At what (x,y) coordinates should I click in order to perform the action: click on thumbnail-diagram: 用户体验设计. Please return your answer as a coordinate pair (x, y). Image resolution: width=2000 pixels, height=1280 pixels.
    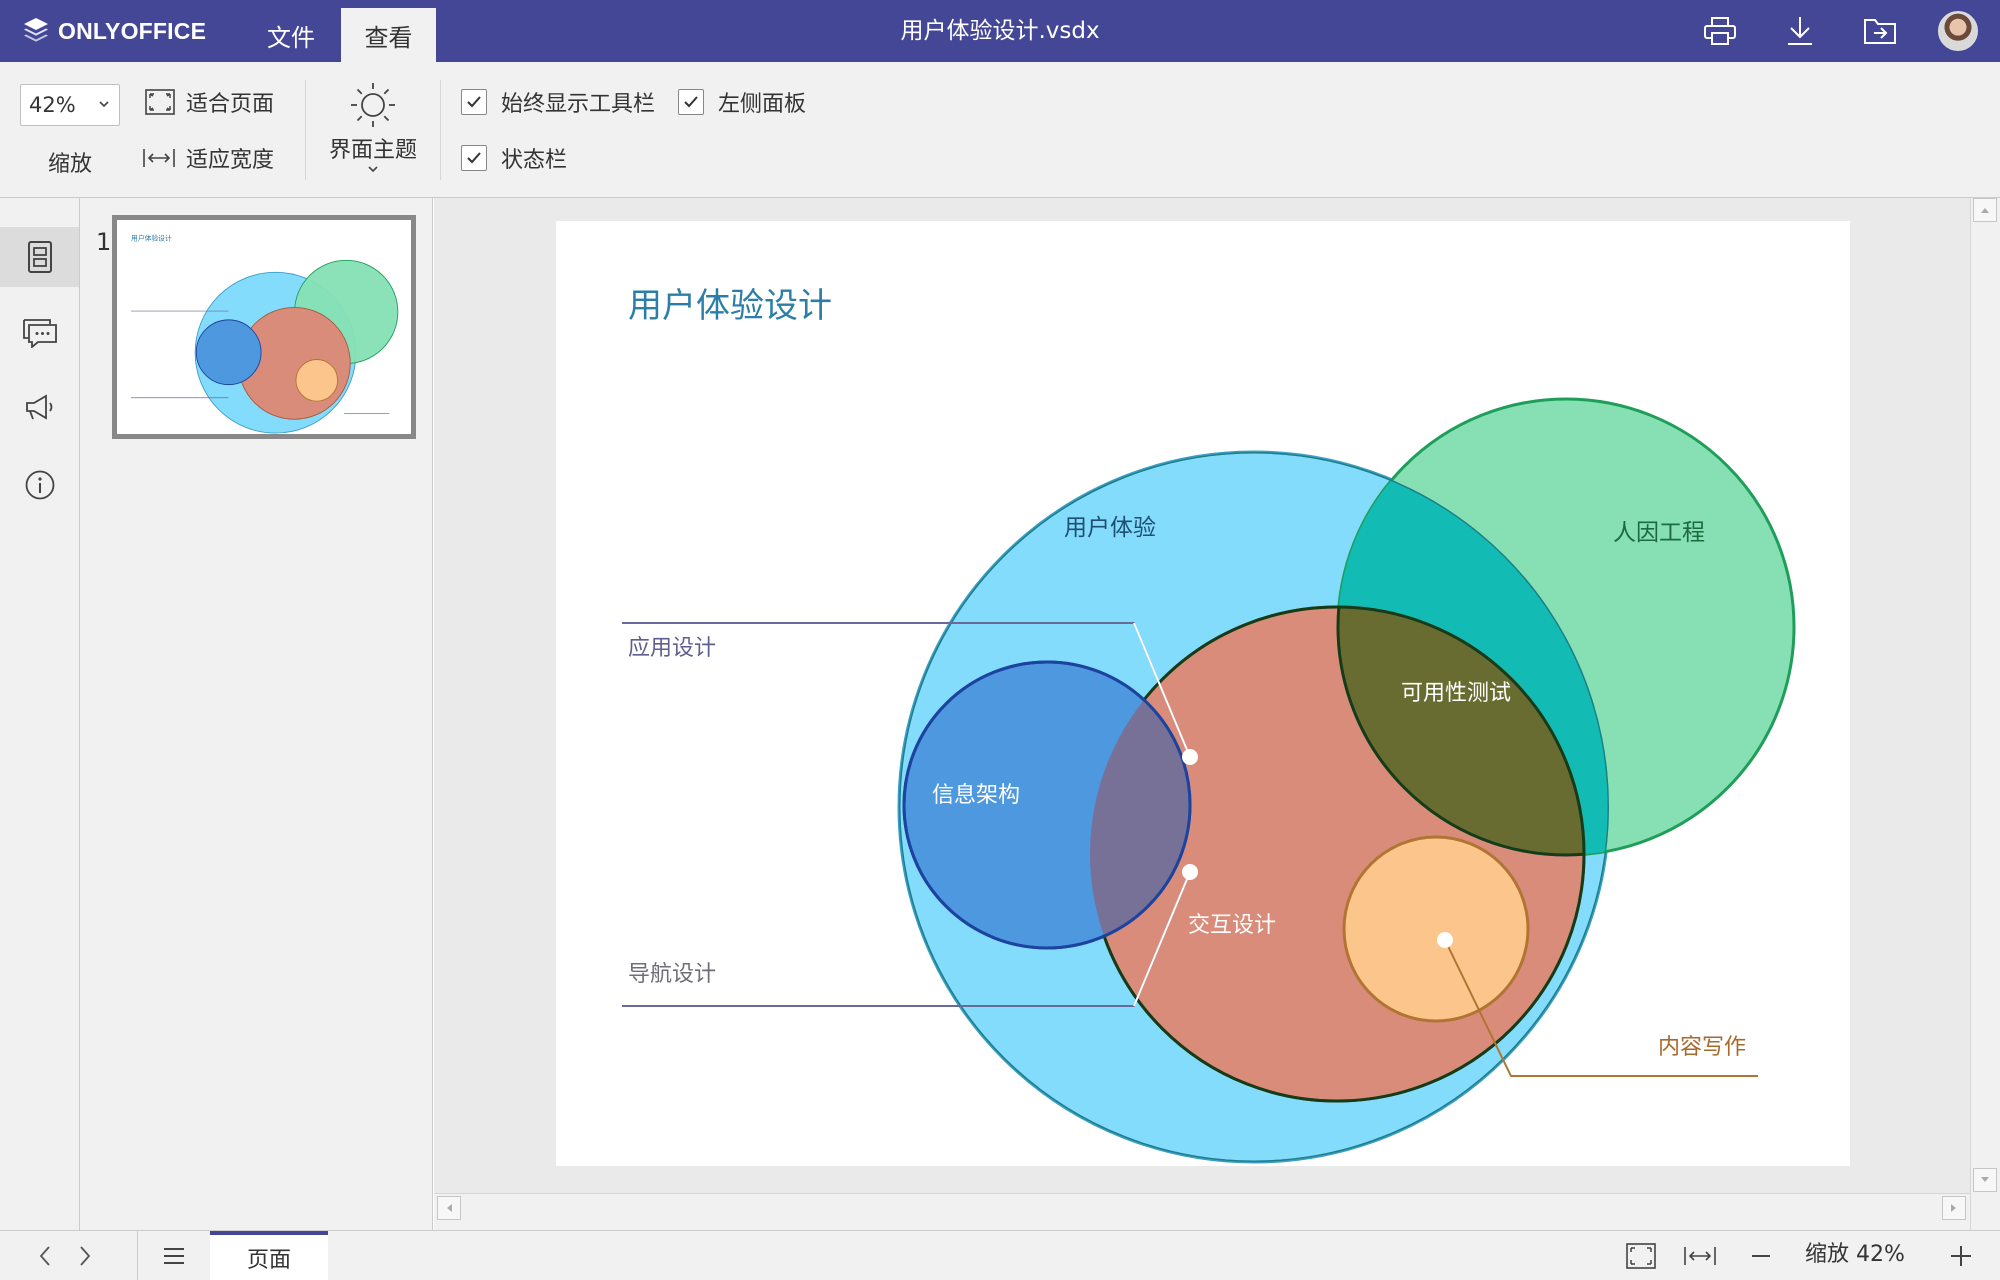
    Looking at the image, I should click on (265, 333).